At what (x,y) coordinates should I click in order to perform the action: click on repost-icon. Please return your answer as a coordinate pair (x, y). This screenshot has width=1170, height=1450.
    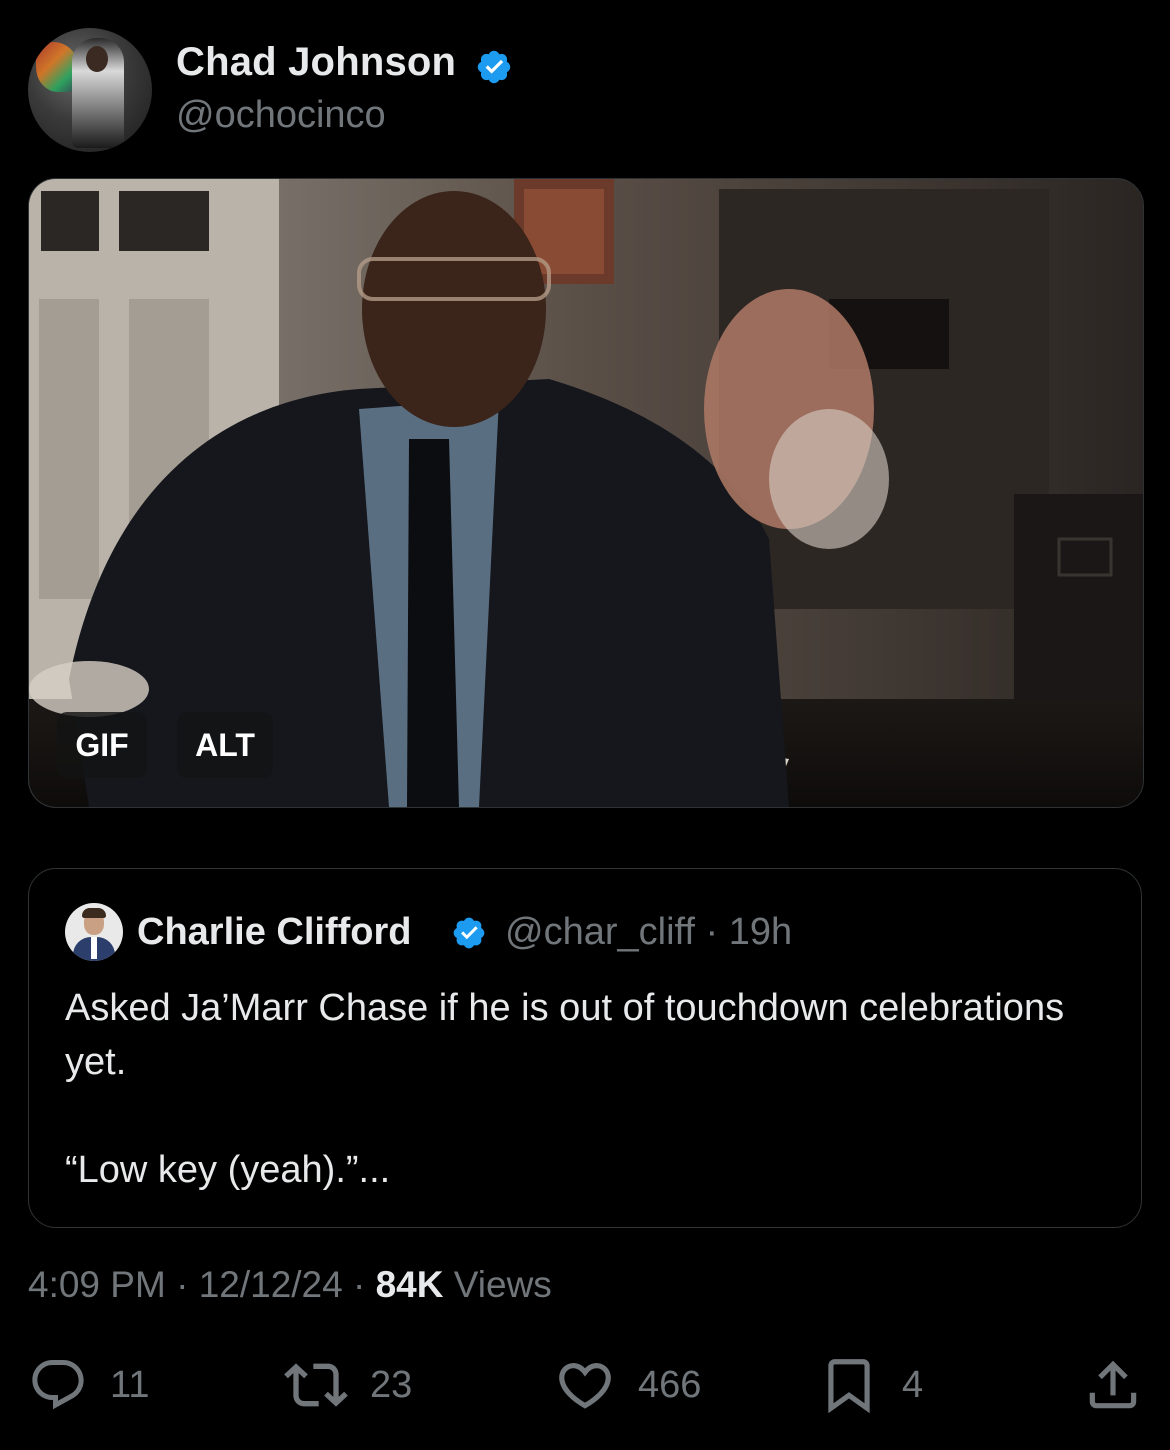
    Looking at the image, I should click on (316, 1385).